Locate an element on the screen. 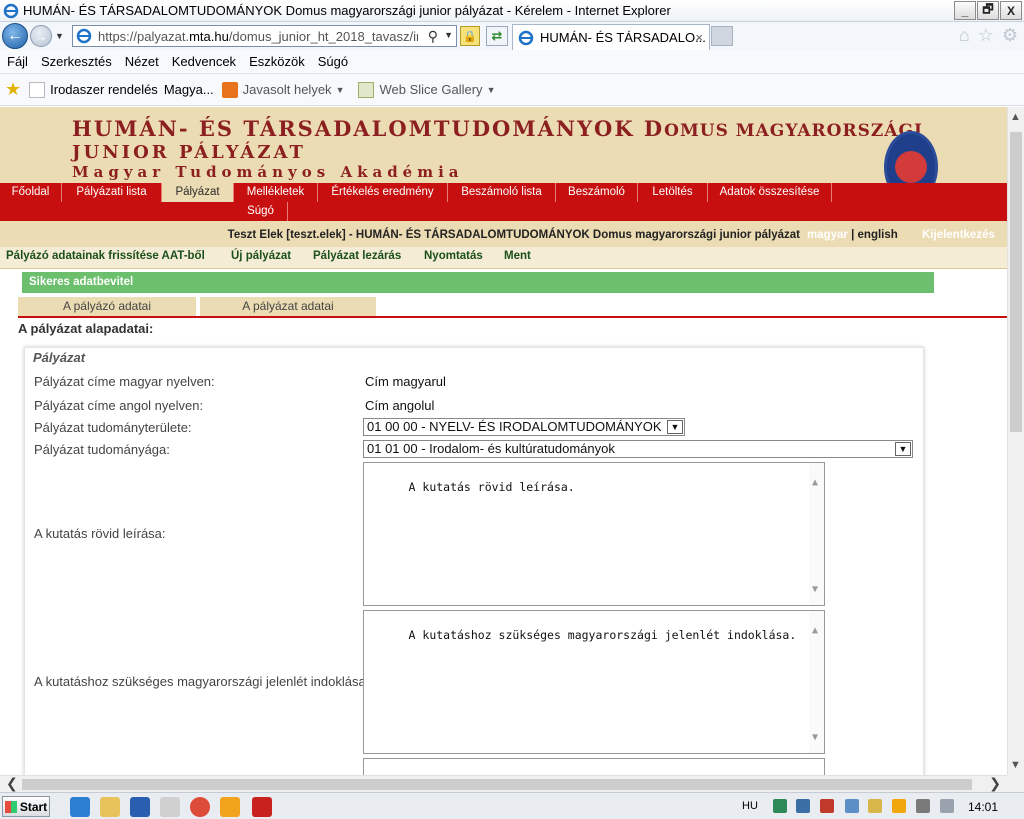 This screenshot has width=1024, height=819. site-title-line2: JUNIOR PÁLYÁZAT is located at coordinates (189, 152).